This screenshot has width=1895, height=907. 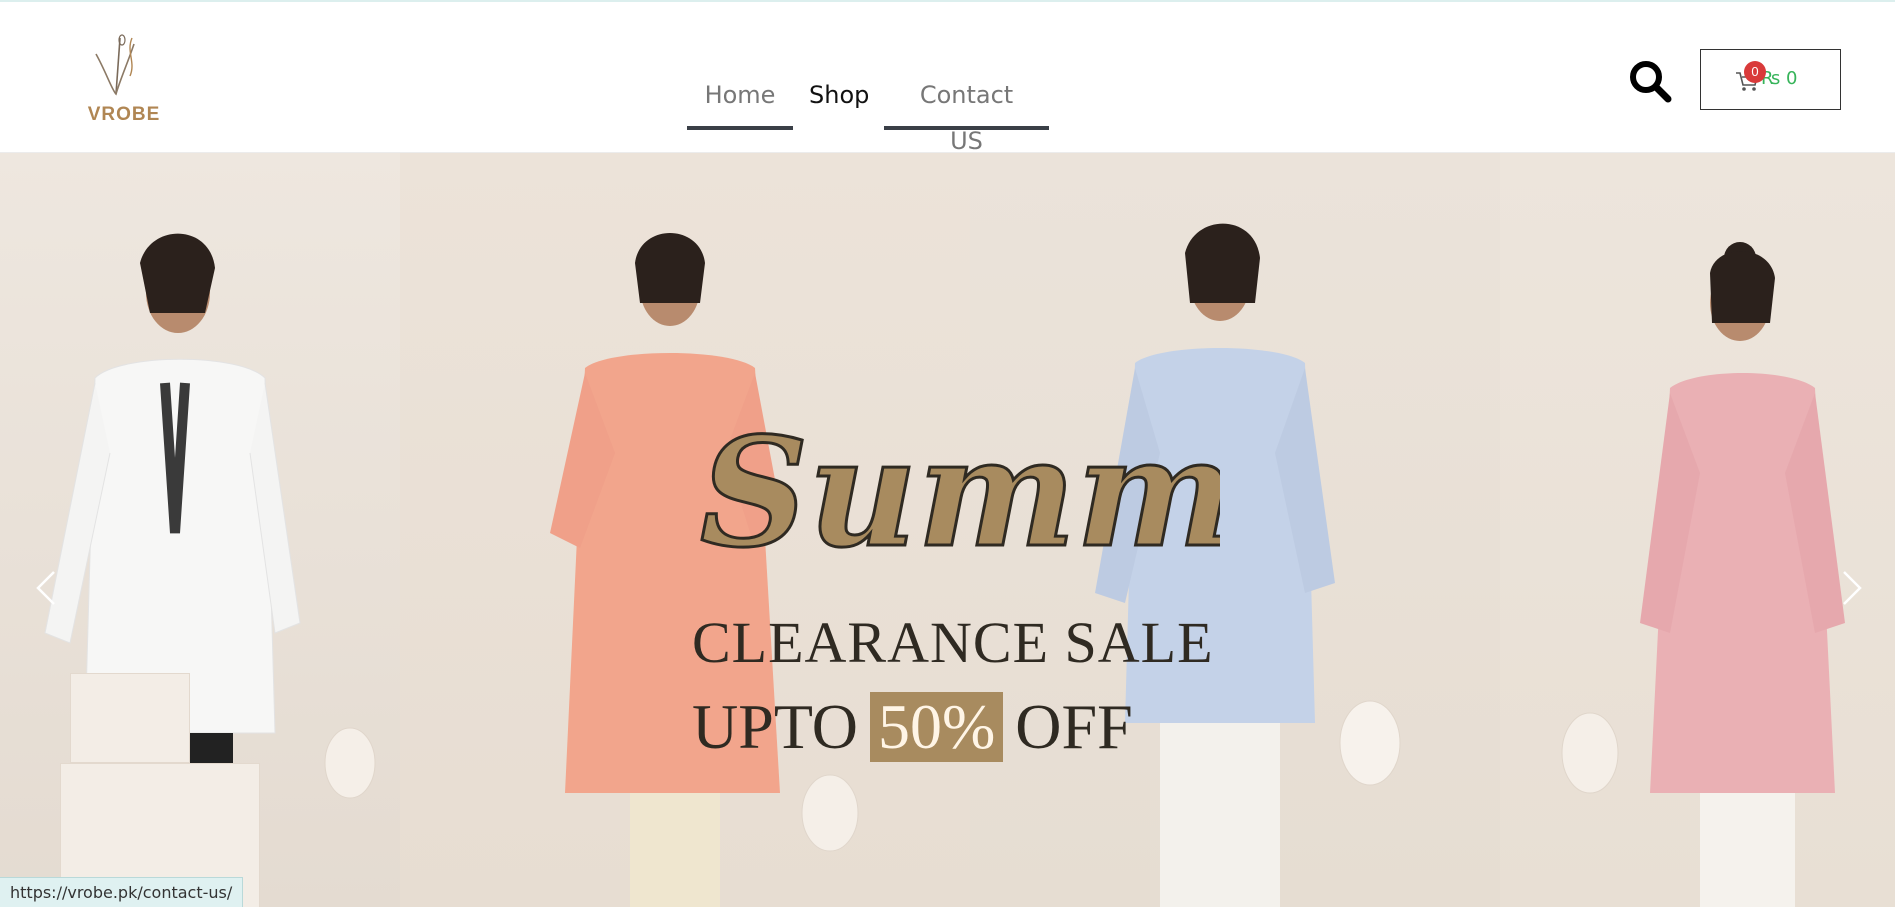 I want to click on promo-discount-line: UPTO 50% OFF, so click(x=912, y=727).